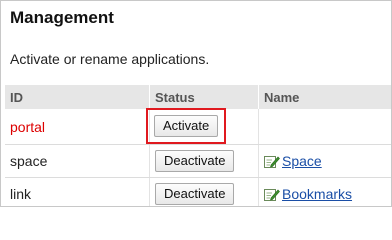 Image resolution: width=392 pixels, height=240 pixels. I want to click on table-row-space: space Deactivate Space, so click(198, 161).